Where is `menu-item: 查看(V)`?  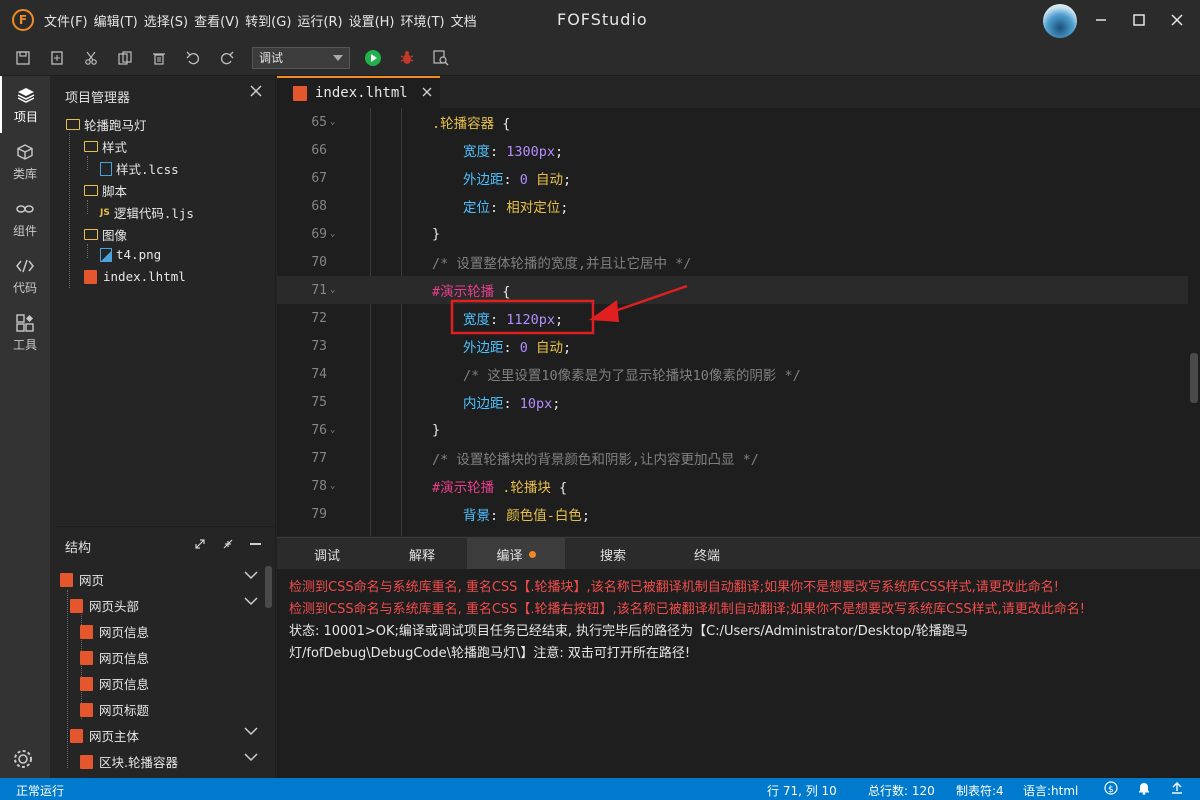
menu-item: 查看(V) is located at coordinates (216, 20).